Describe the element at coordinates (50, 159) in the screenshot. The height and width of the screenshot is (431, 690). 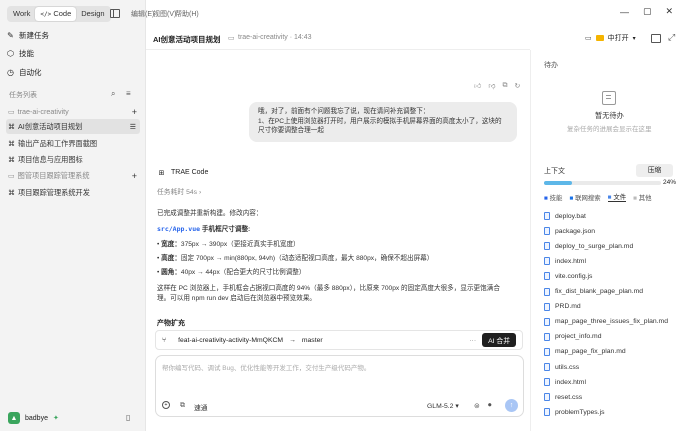
I see `task-label: 项目信息与应用图标` at that location.